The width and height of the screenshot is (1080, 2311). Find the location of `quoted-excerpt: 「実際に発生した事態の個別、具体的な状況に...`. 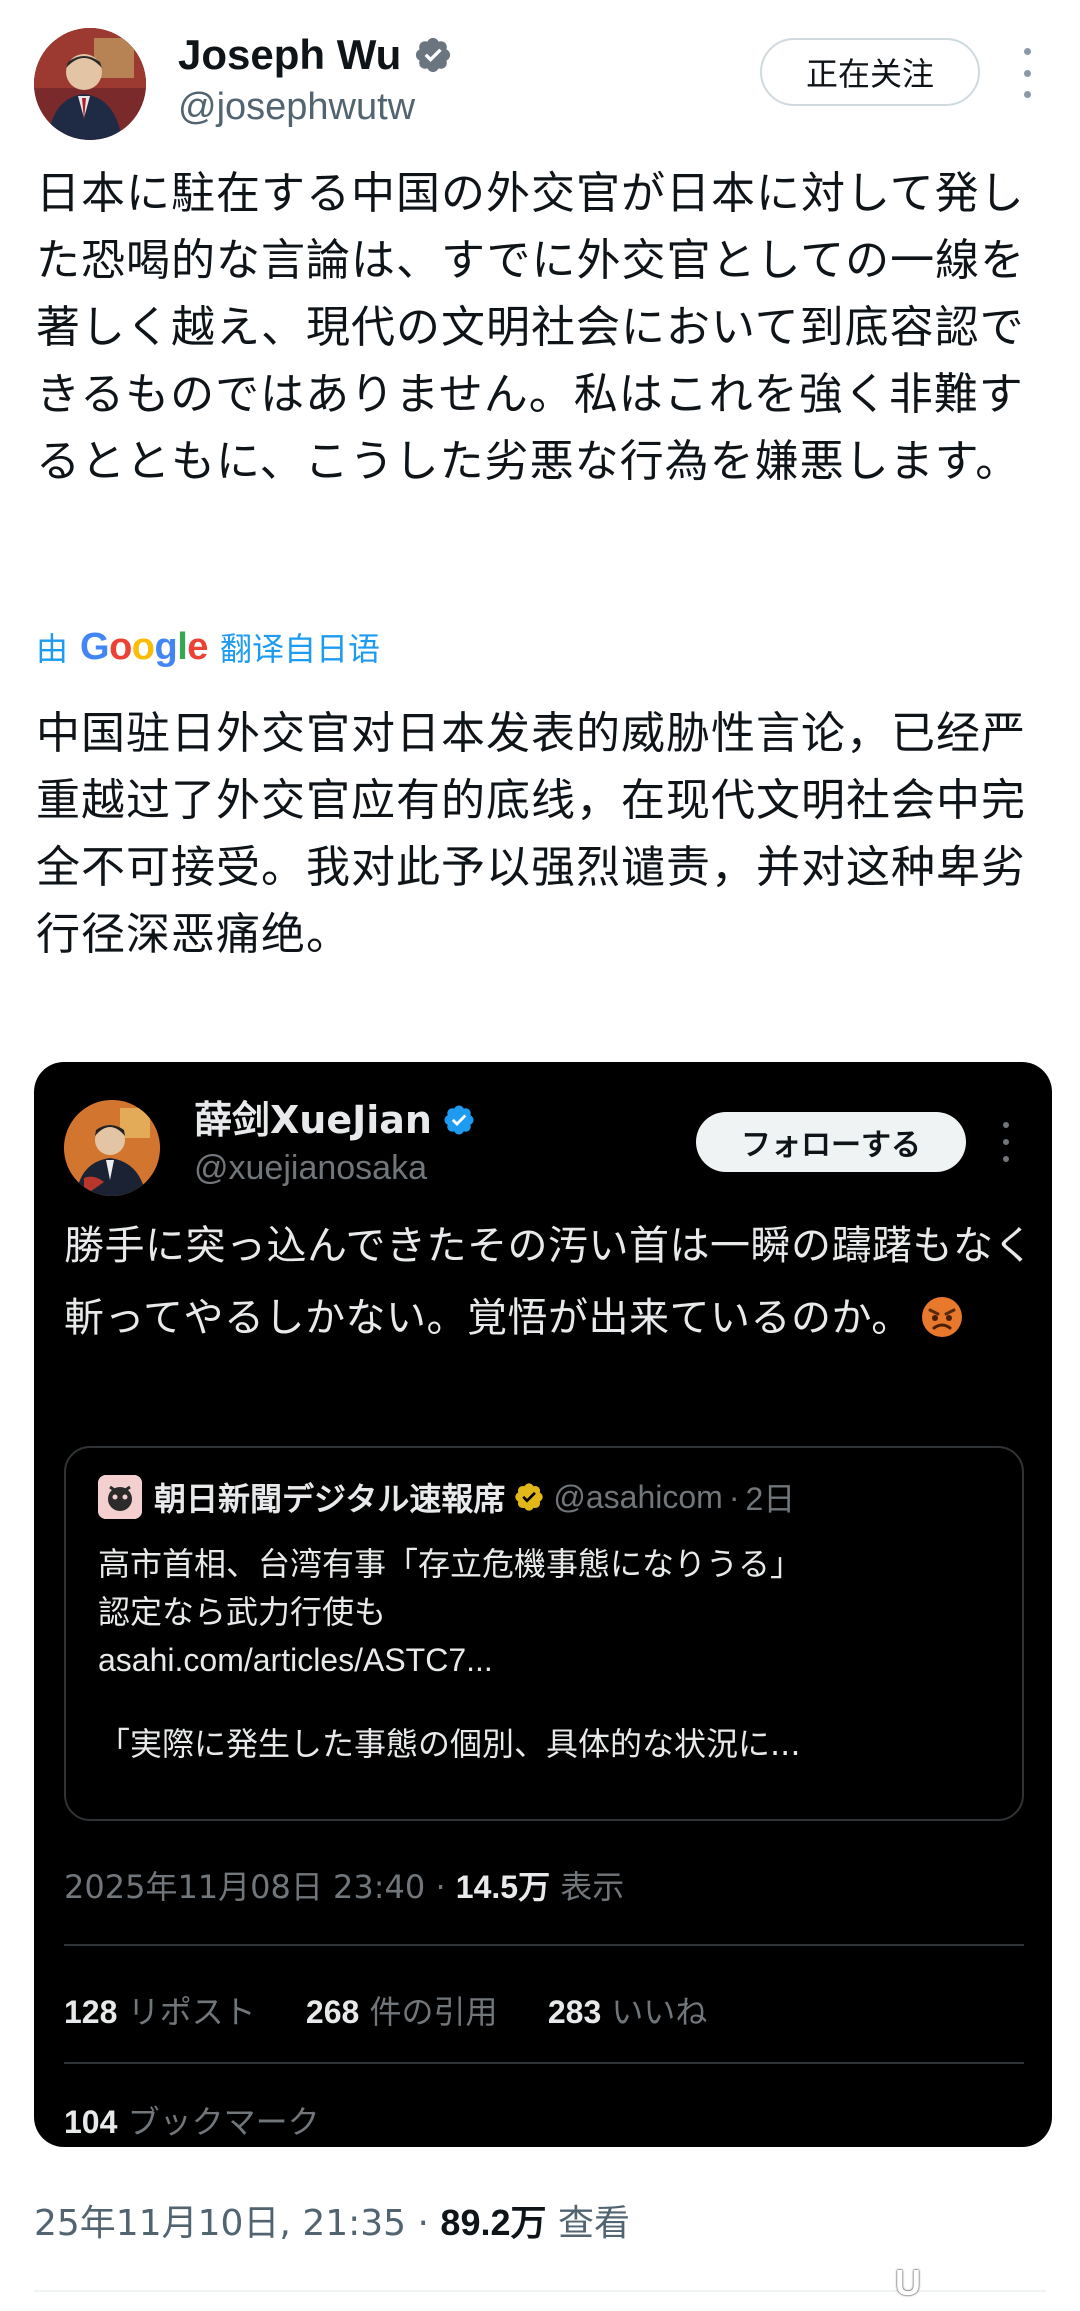

quoted-excerpt: 「実際に発生した事態の個別、具体的な状況に... is located at coordinates (449, 1744).